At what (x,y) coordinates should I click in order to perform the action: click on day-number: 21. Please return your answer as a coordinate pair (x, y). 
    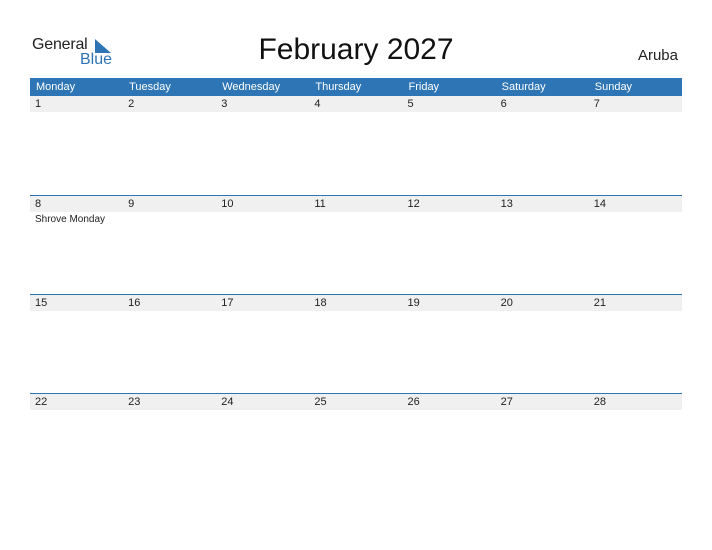
    Looking at the image, I should click on (599, 303).